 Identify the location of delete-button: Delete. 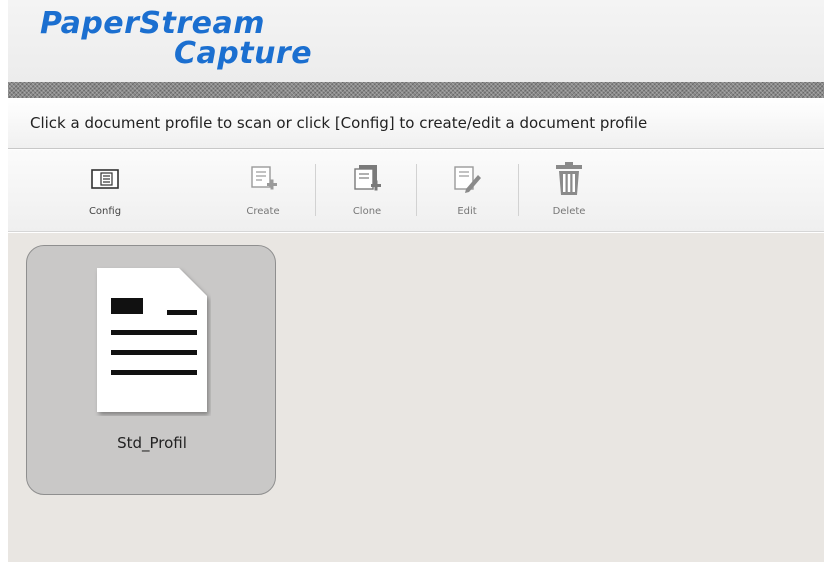
(569, 194).